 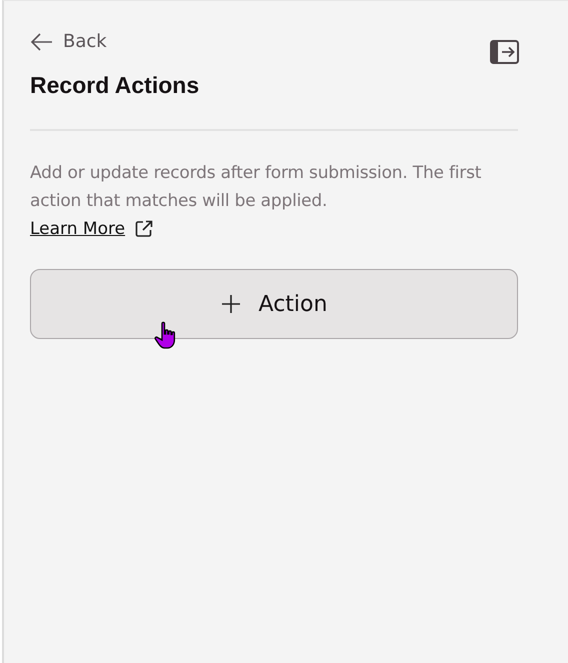 What do you see at coordinates (274, 304) in the screenshot?
I see `add-action-button: Action` at bounding box center [274, 304].